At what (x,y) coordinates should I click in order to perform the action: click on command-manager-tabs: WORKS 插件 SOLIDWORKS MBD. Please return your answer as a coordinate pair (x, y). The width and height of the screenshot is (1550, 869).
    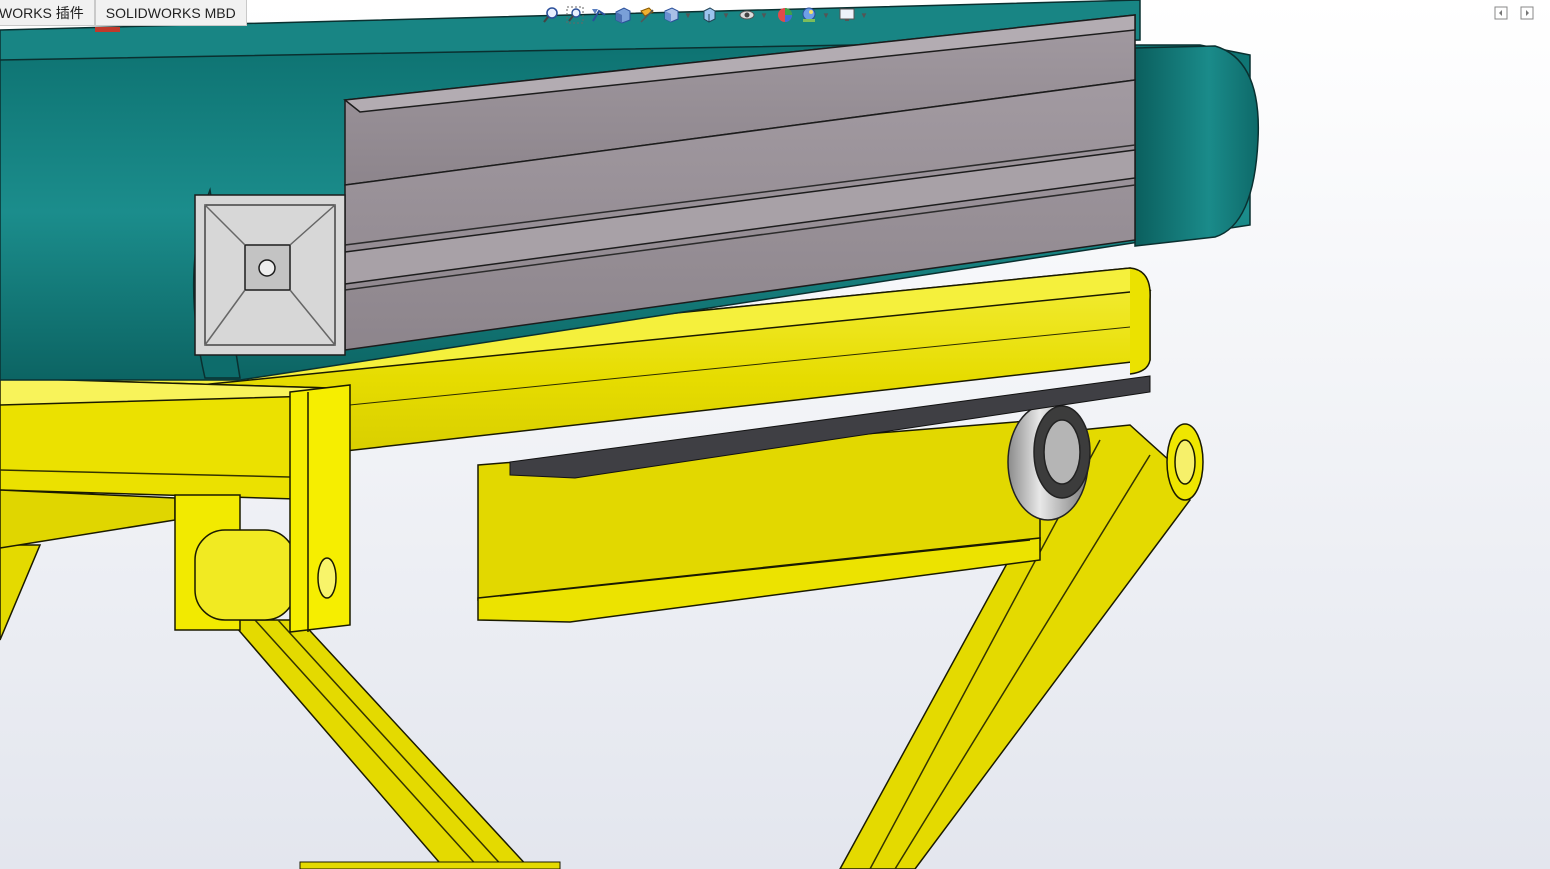
    Looking at the image, I should click on (123, 13).